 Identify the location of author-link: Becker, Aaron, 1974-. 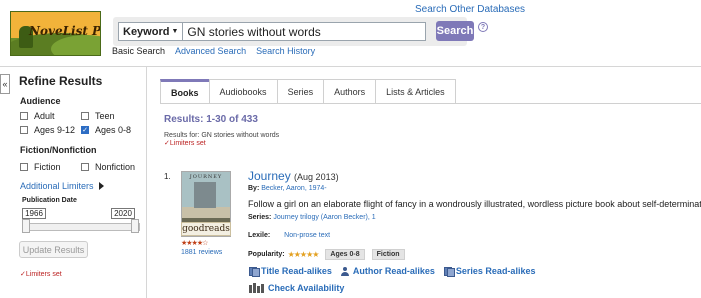
(293, 188).